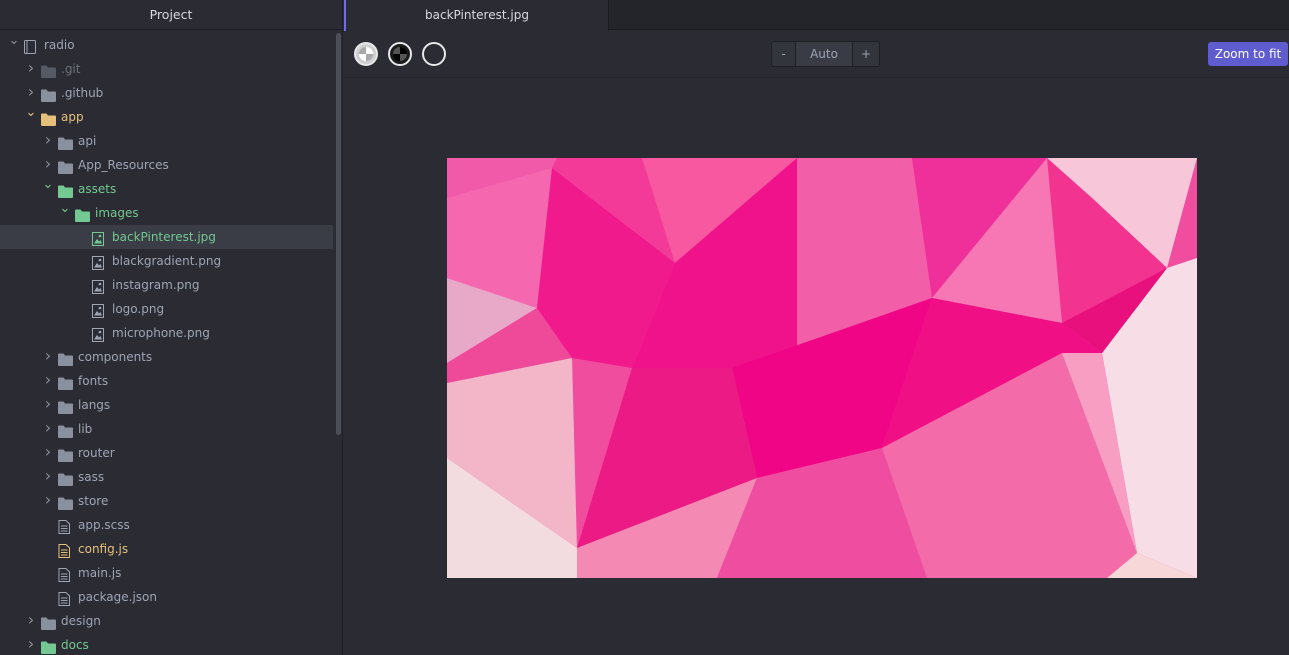  Describe the element at coordinates (93, 381) in the screenshot. I see `tree-item-label: fonts` at that location.